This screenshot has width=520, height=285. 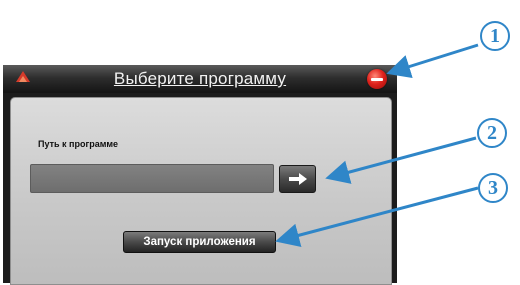 What do you see at coordinates (493, 188) in the screenshot?
I see `callout-3: 3` at bounding box center [493, 188].